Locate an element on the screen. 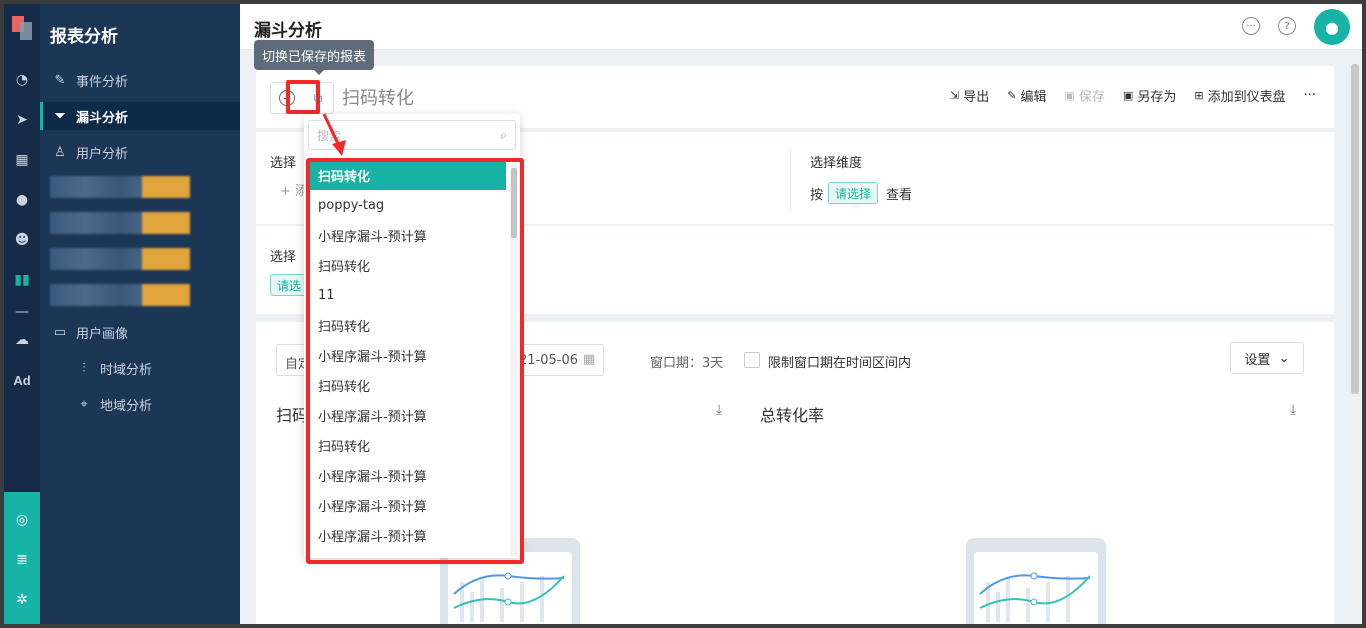  dropdown-scroll-thumb is located at coordinates (514, 203).